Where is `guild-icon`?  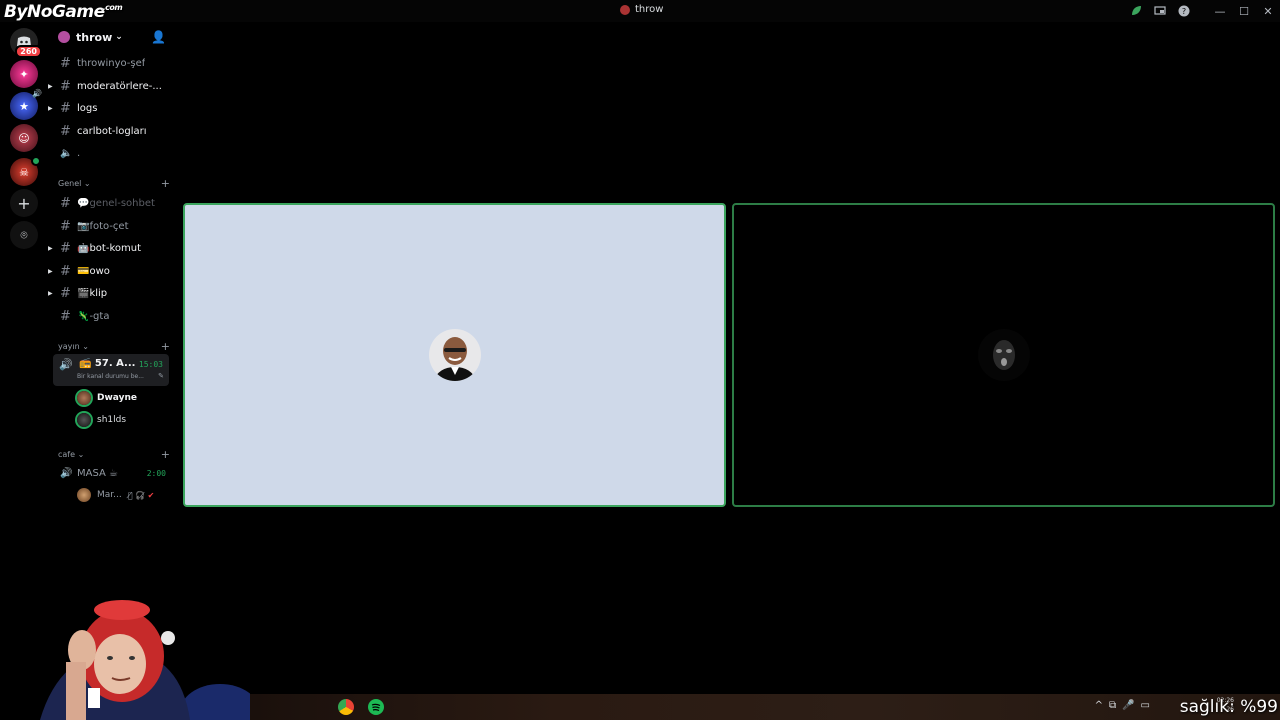
guild-icon is located at coordinates (64, 37).